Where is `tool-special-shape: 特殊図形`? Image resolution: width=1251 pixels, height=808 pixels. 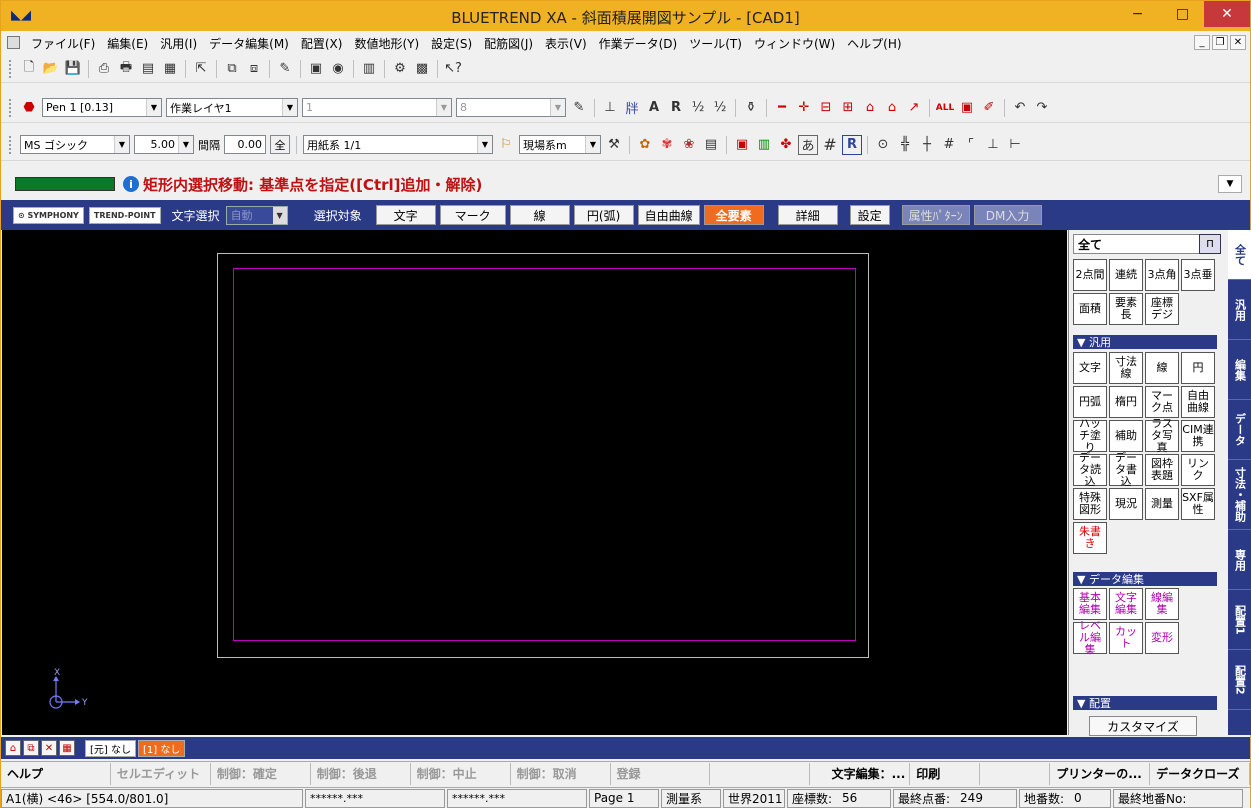
tool-special-shape: 特殊図形 is located at coordinates (1090, 504).